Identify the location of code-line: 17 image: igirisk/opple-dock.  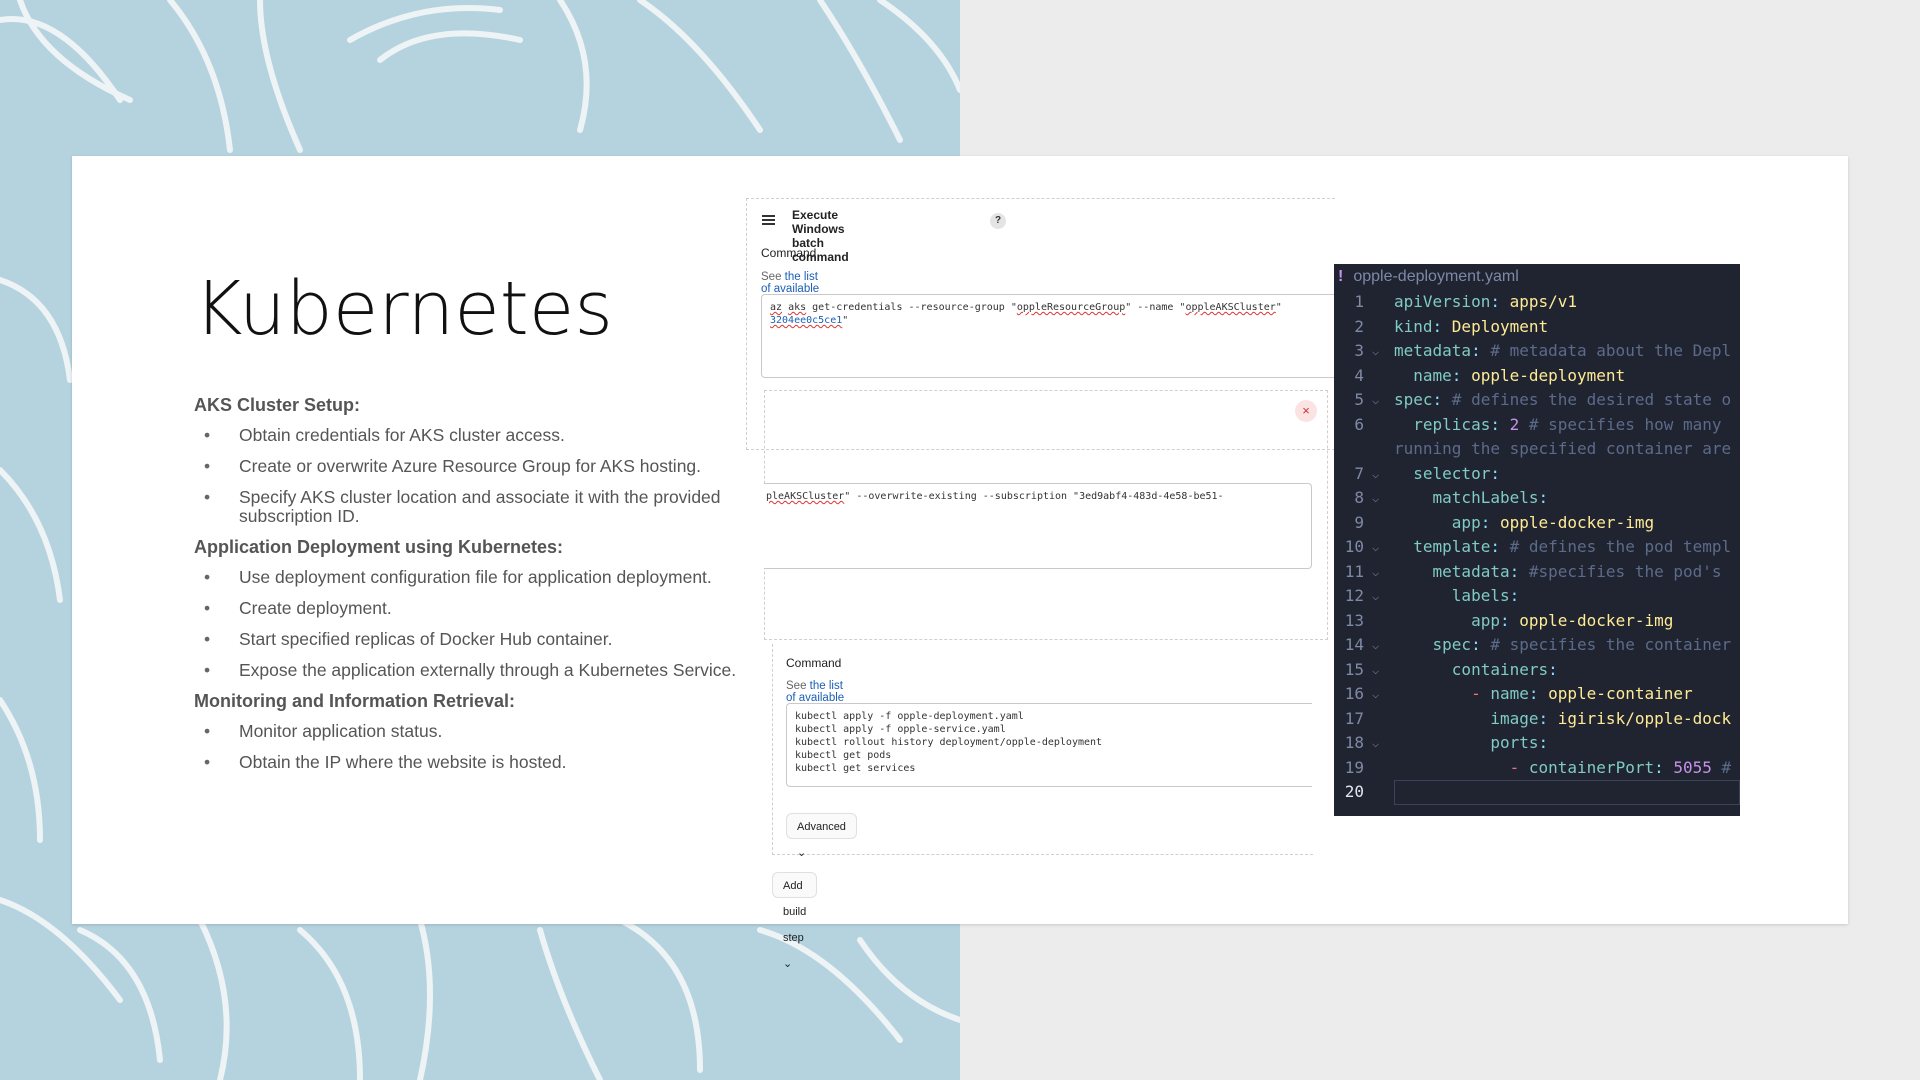
(1537, 719).